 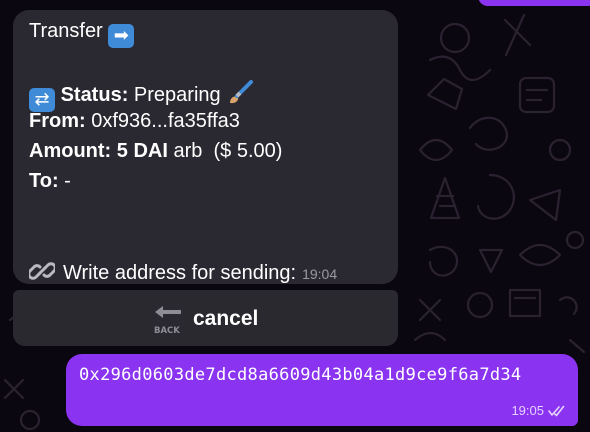 I want to click on amount-chain: arb, so click(x=188, y=151).